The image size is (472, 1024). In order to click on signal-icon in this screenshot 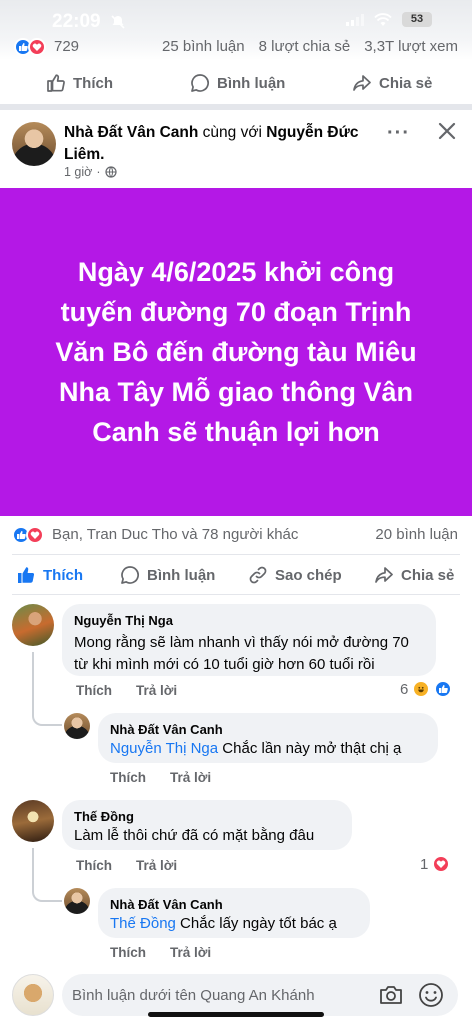, I will do `click(355, 19)`.